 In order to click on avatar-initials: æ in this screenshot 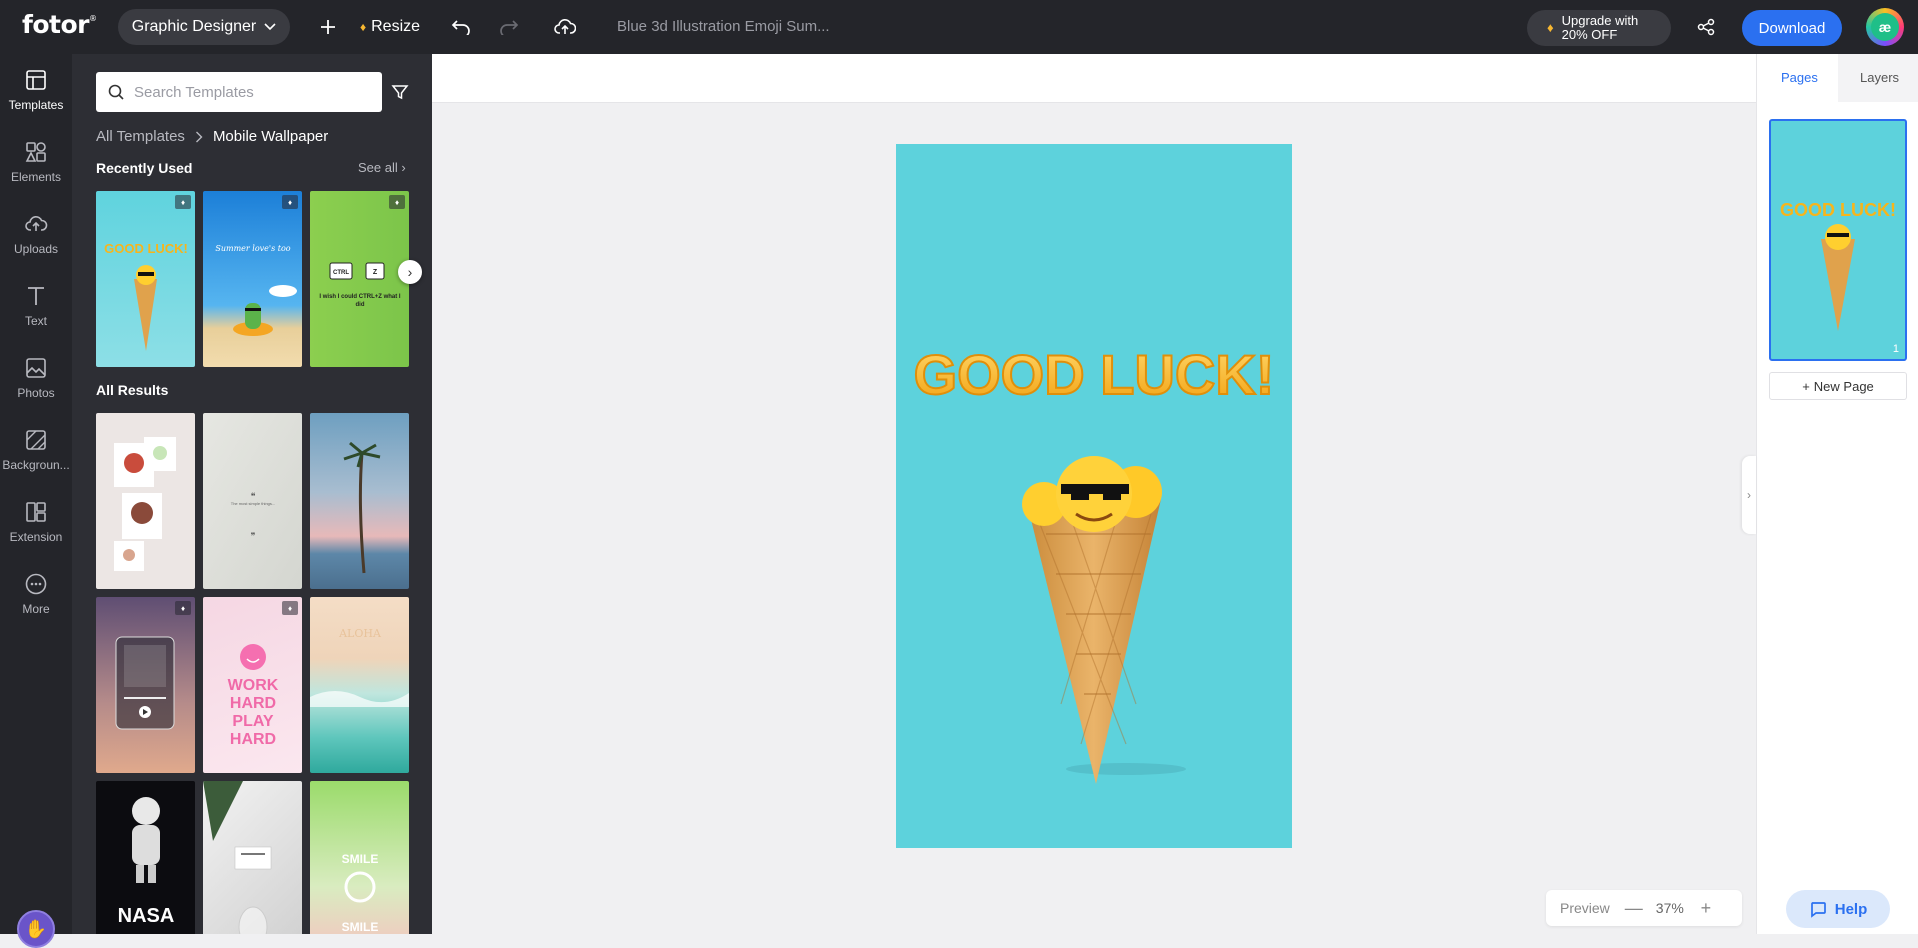, I will do `click(1885, 27)`.